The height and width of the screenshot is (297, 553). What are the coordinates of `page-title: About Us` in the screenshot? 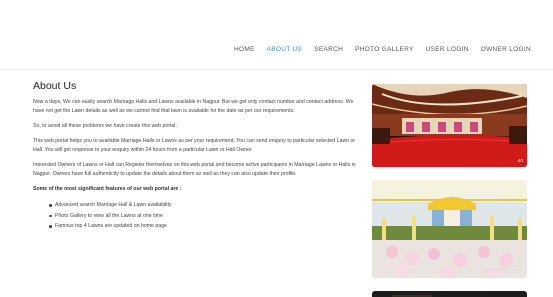 It's located at (55, 86).